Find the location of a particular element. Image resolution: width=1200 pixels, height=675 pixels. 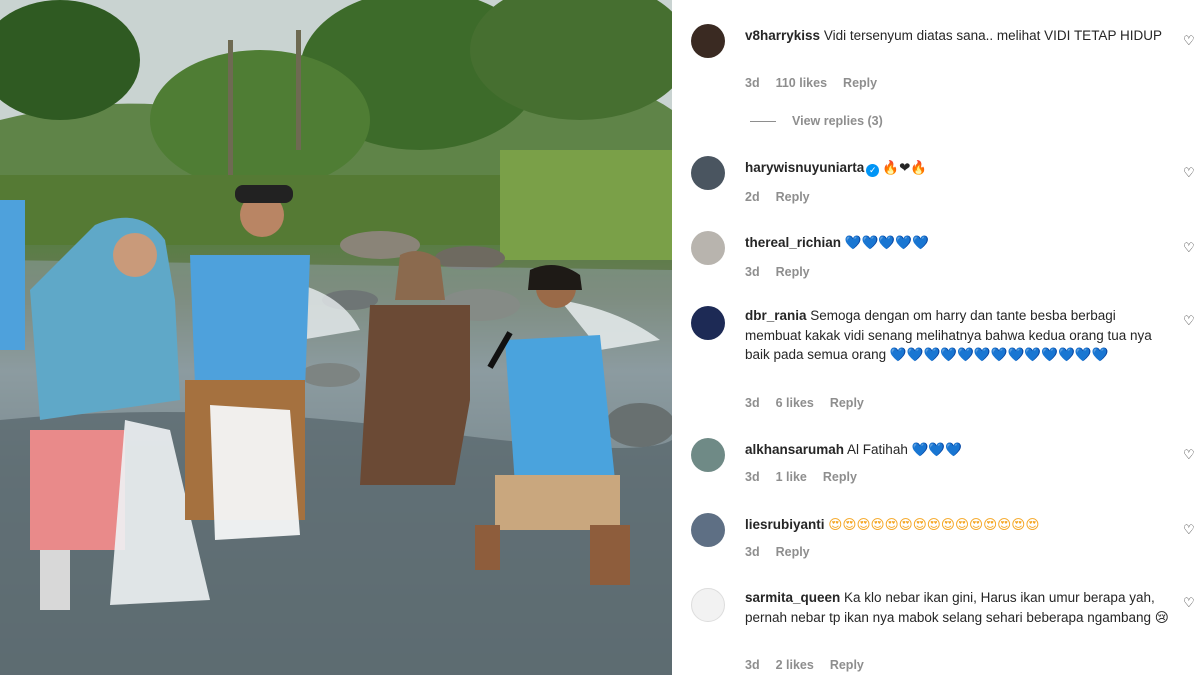

comment-meta: 3d 6 likes Reply is located at coordinates (804, 403).